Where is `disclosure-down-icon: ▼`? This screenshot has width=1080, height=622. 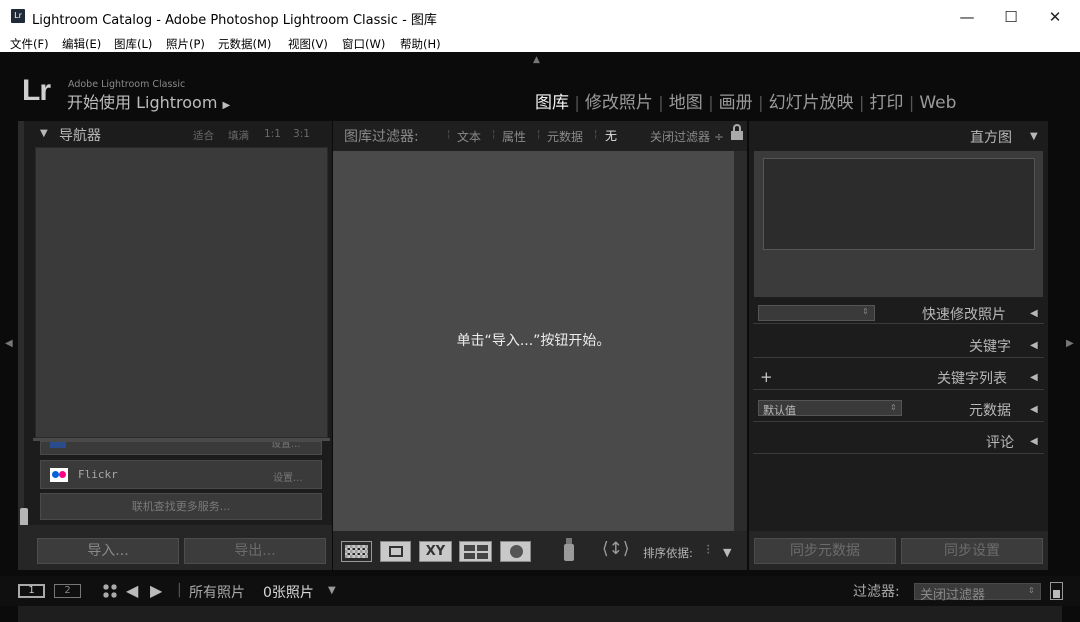 disclosure-down-icon: ▼ is located at coordinates (1034, 136).